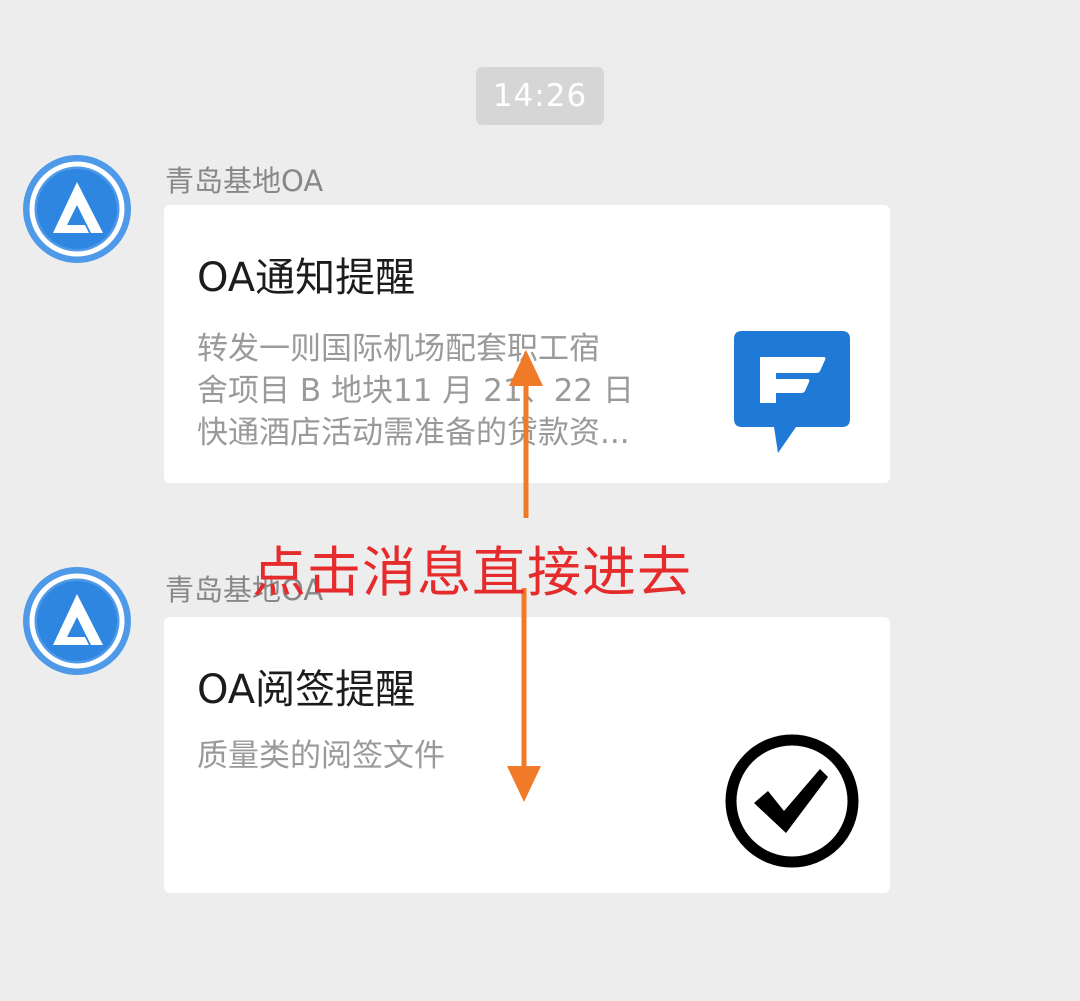 This screenshot has height=1001, width=1080. Describe the element at coordinates (321, 756) in the screenshot. I see `description-line: 质量类的阅签文件` at that location.